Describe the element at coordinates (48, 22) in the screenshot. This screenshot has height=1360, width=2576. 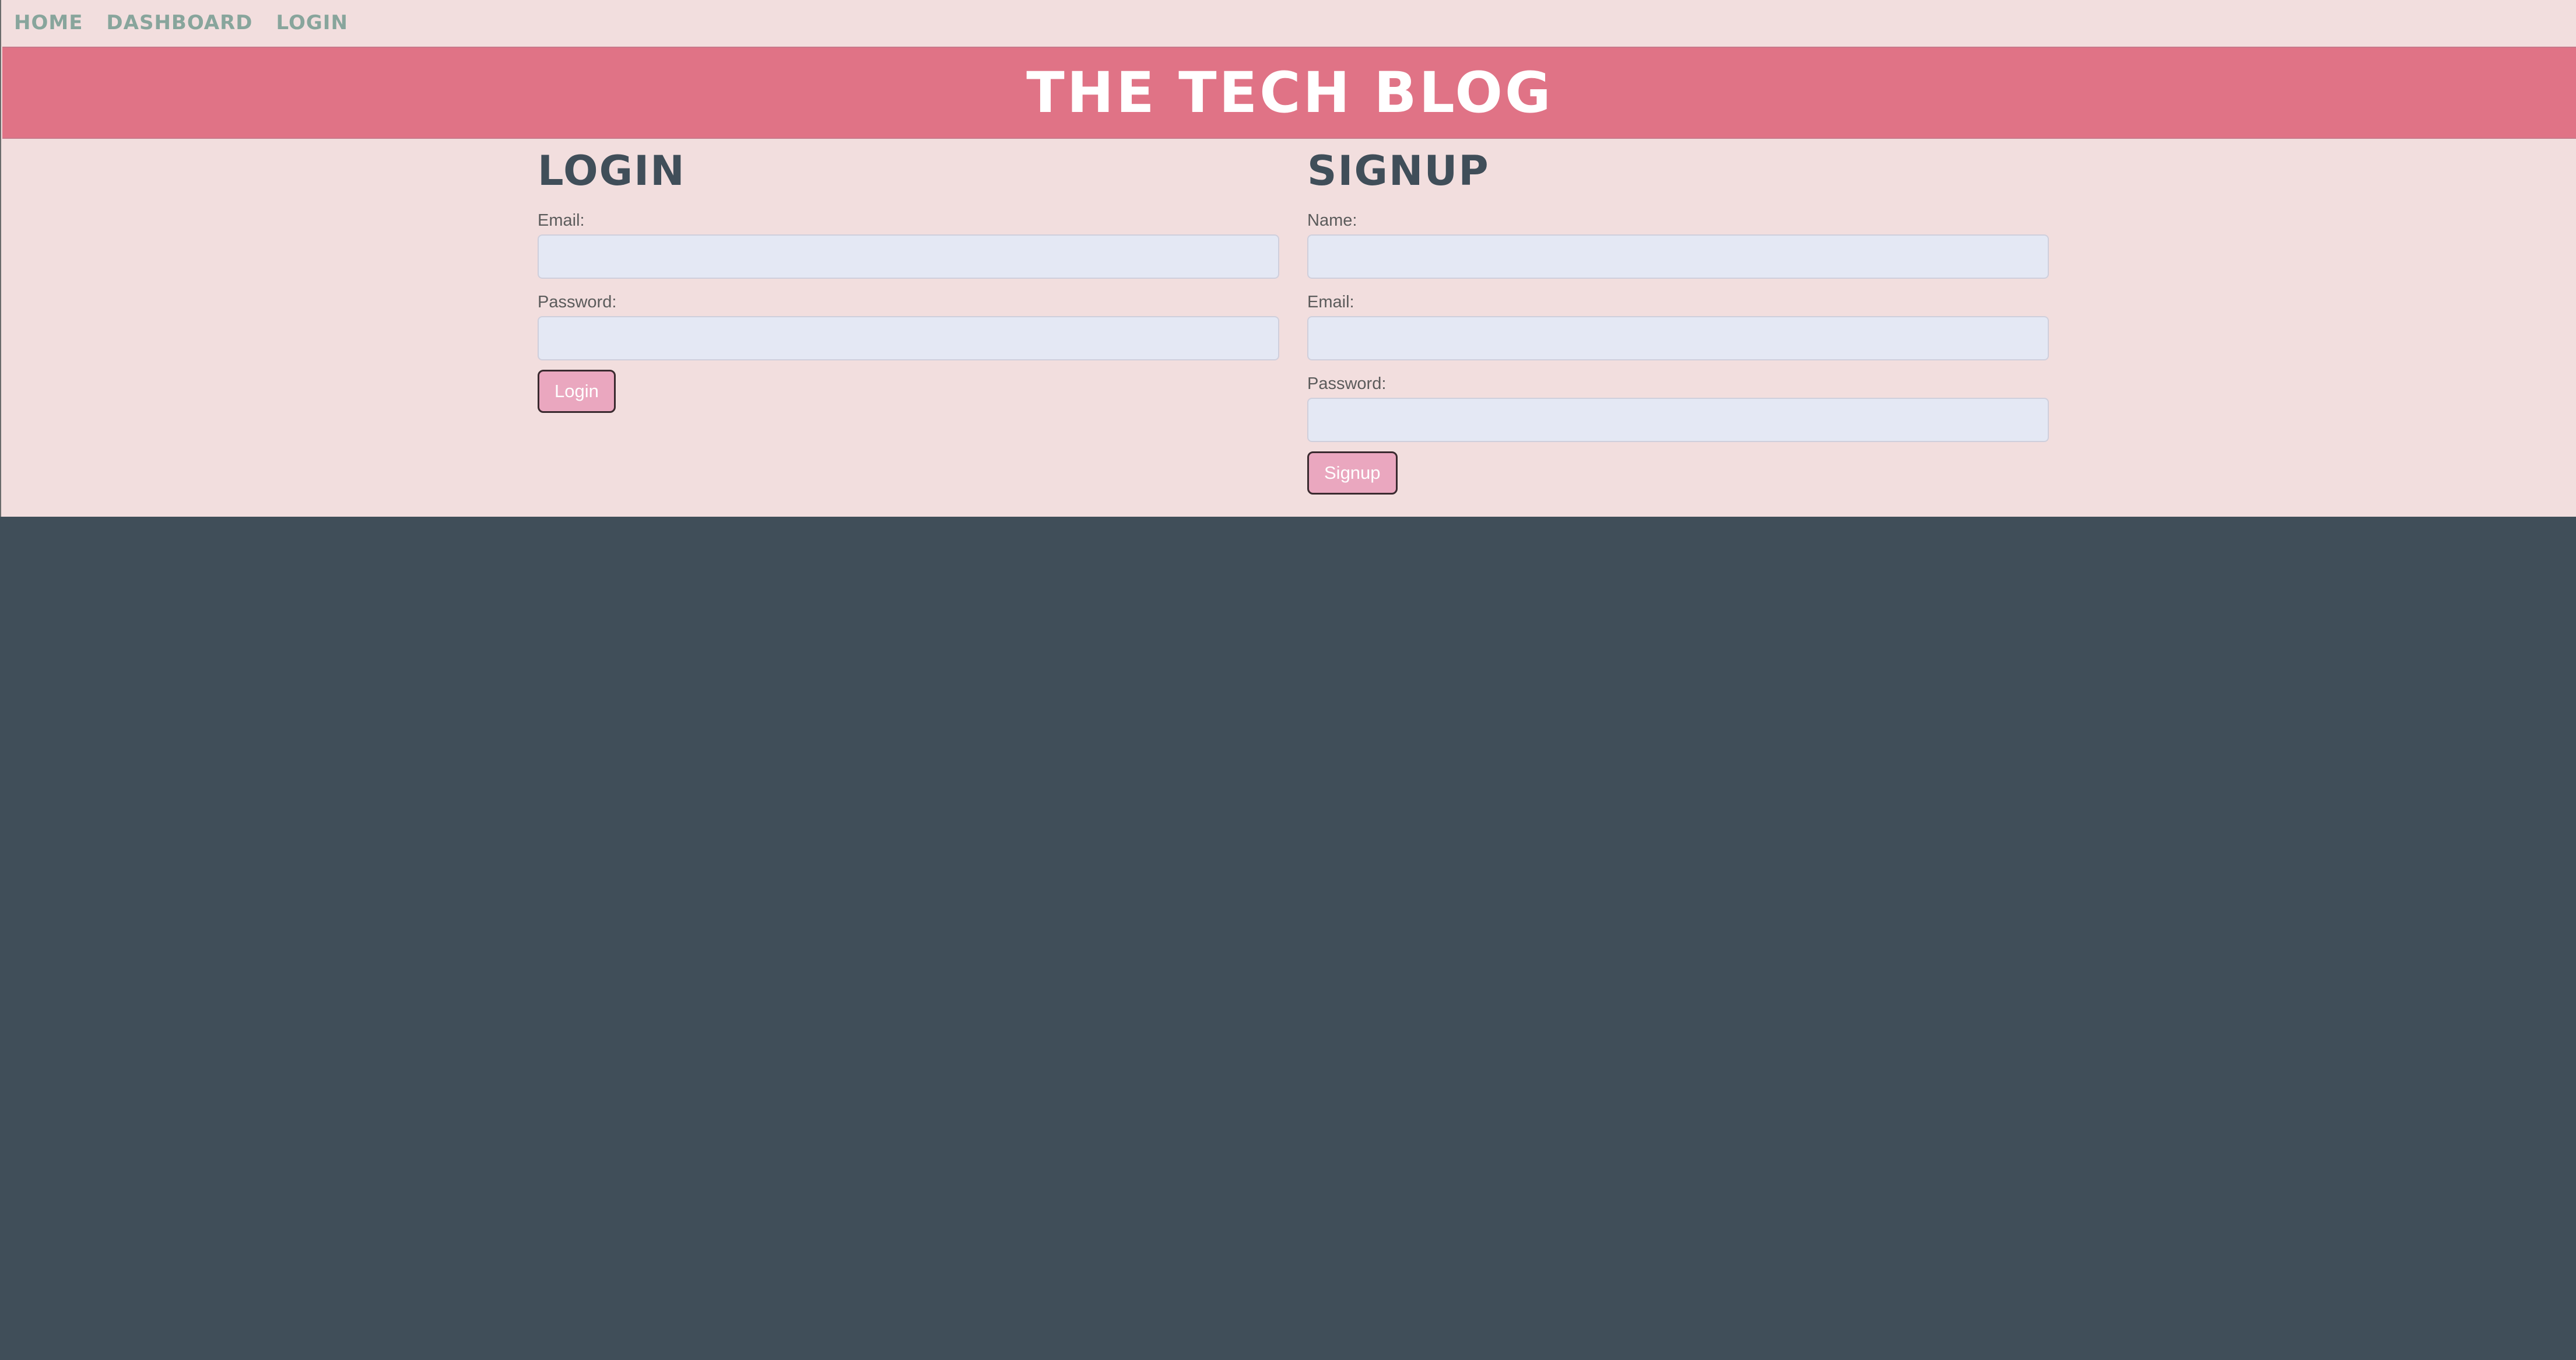
I see `nav-link-home: HOME` at that location.